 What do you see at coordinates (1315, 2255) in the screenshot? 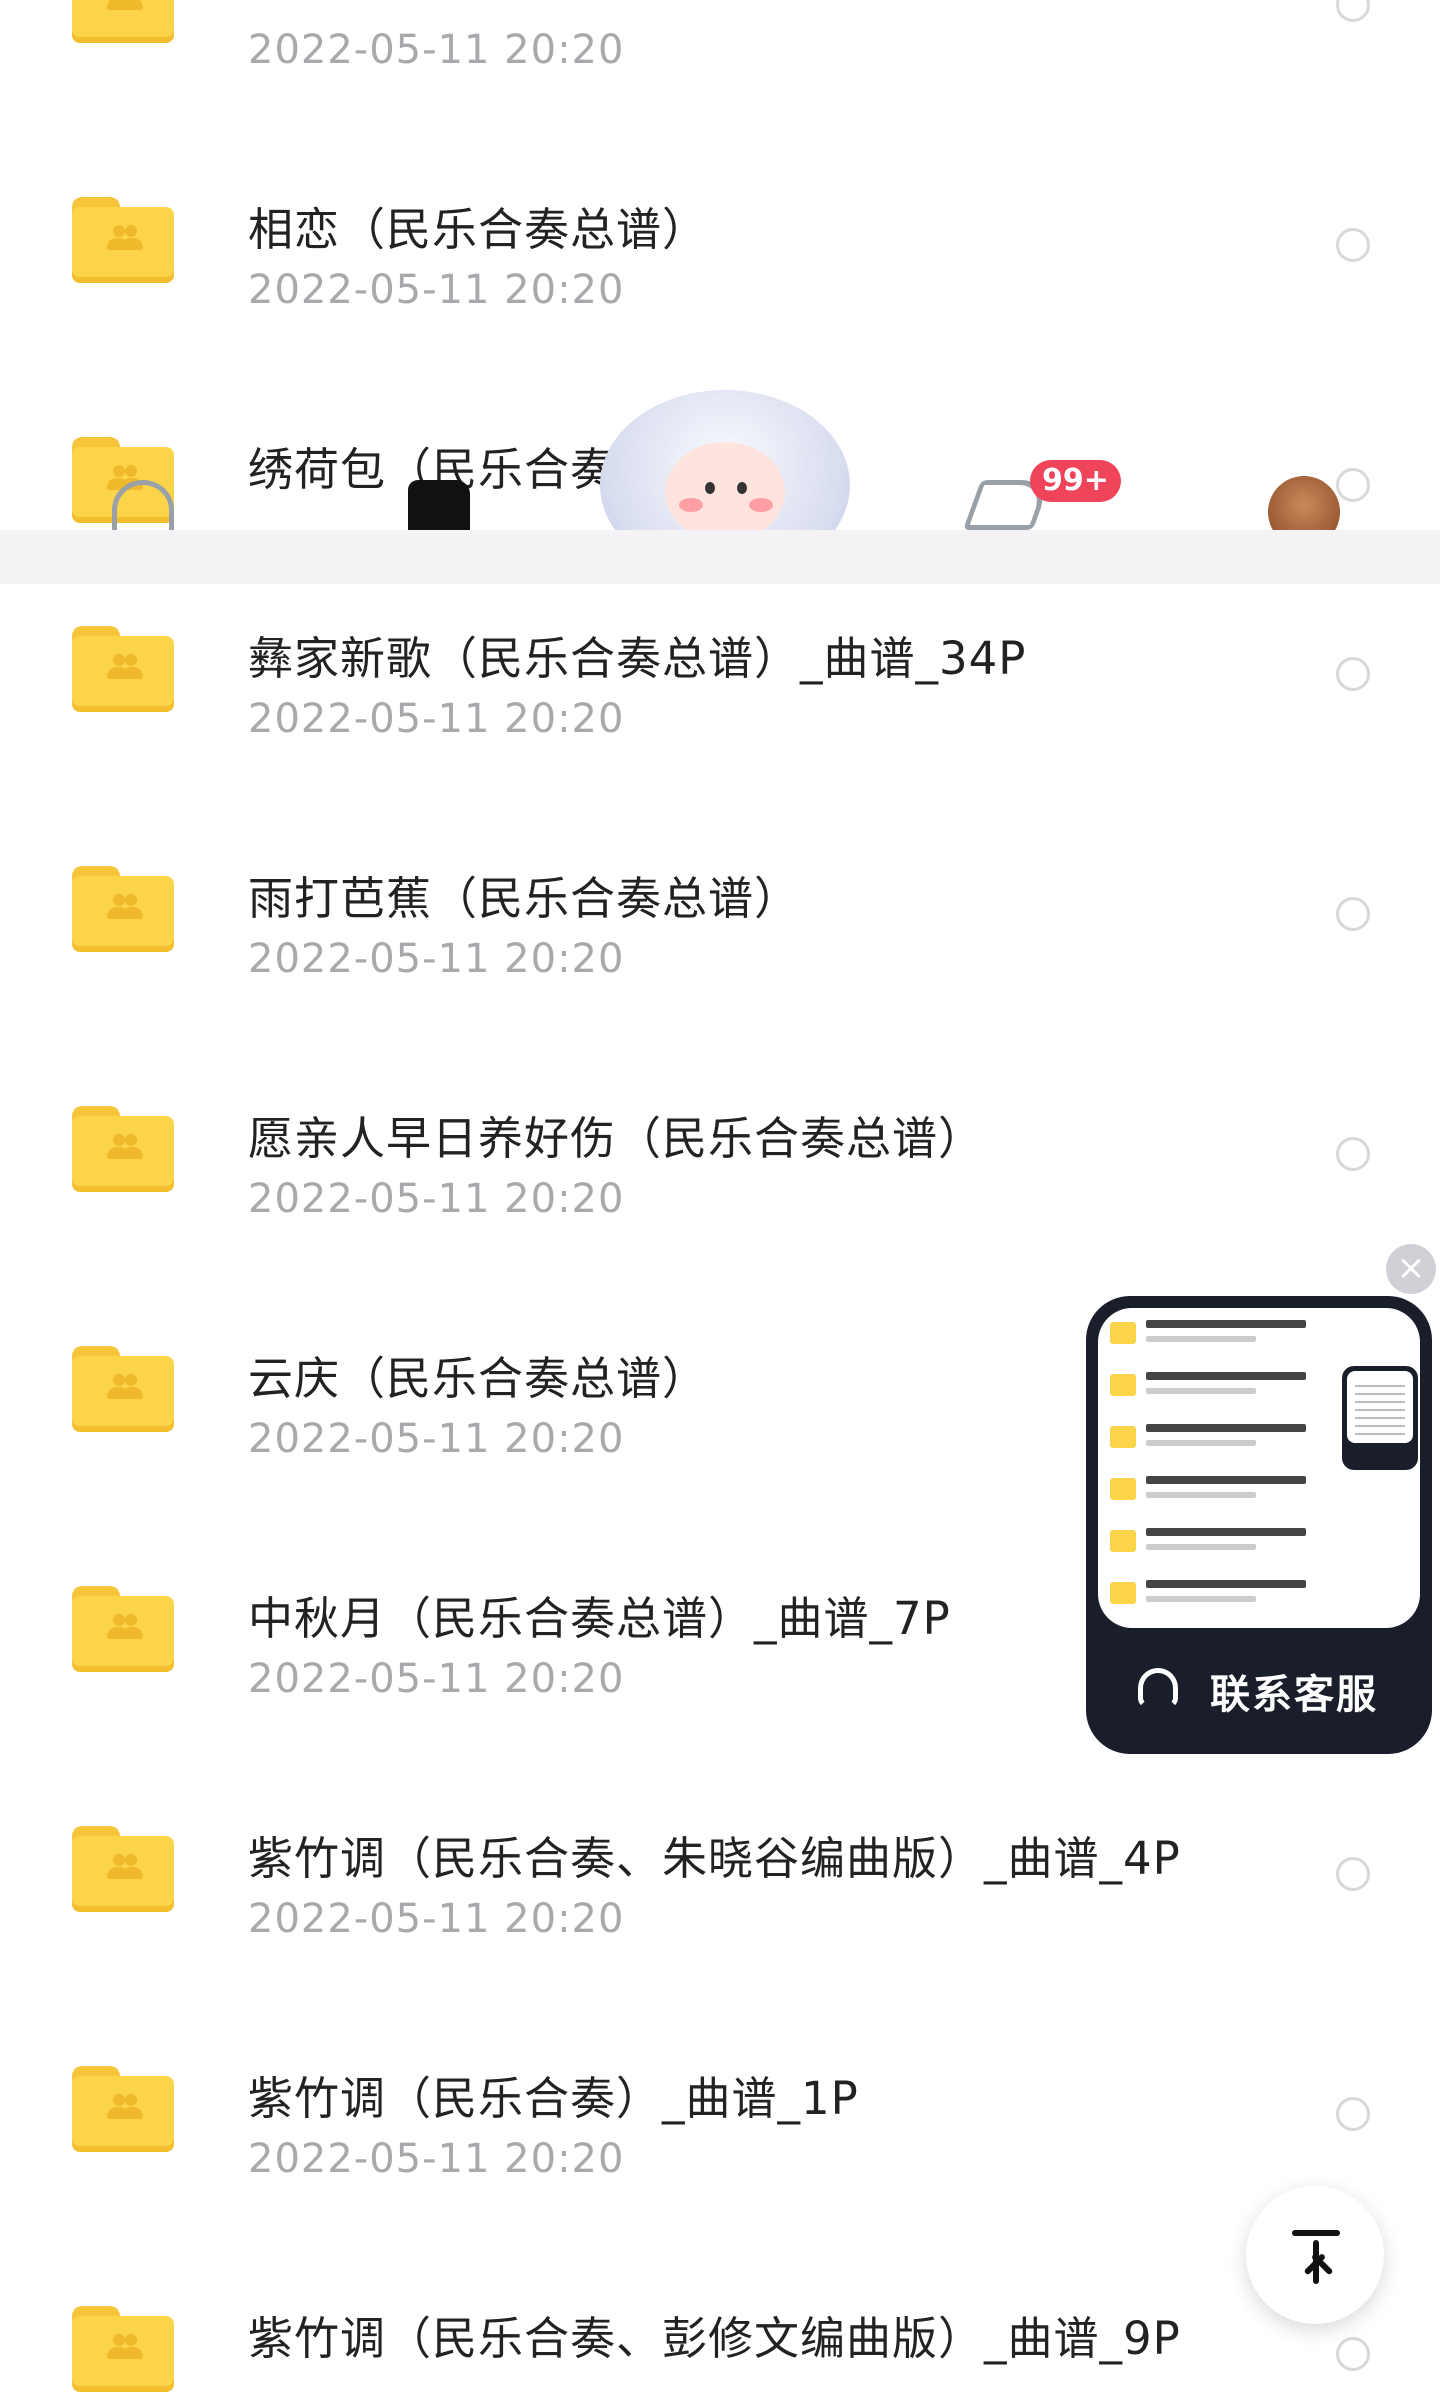
I see `back-to-top-button` at bounding box center [1315, 2255].